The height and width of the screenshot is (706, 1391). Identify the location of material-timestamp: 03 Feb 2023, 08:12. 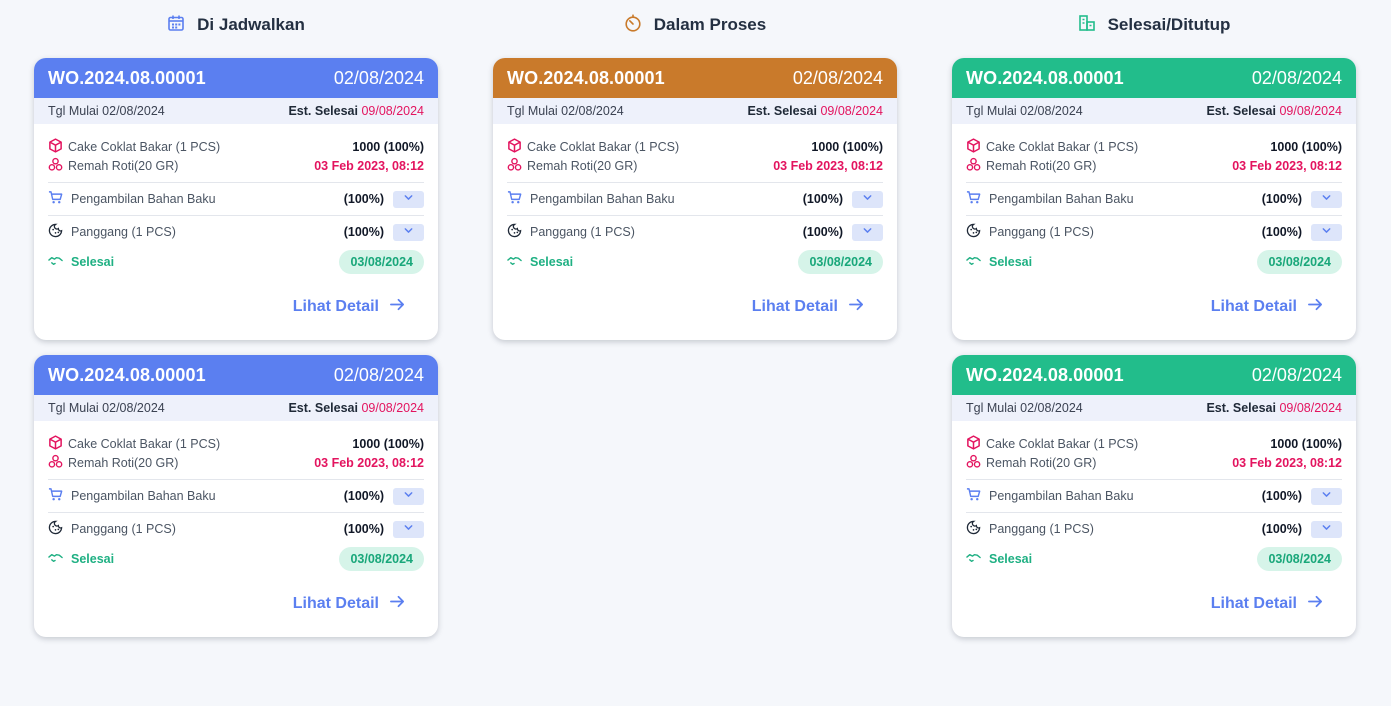
(1287, 165).